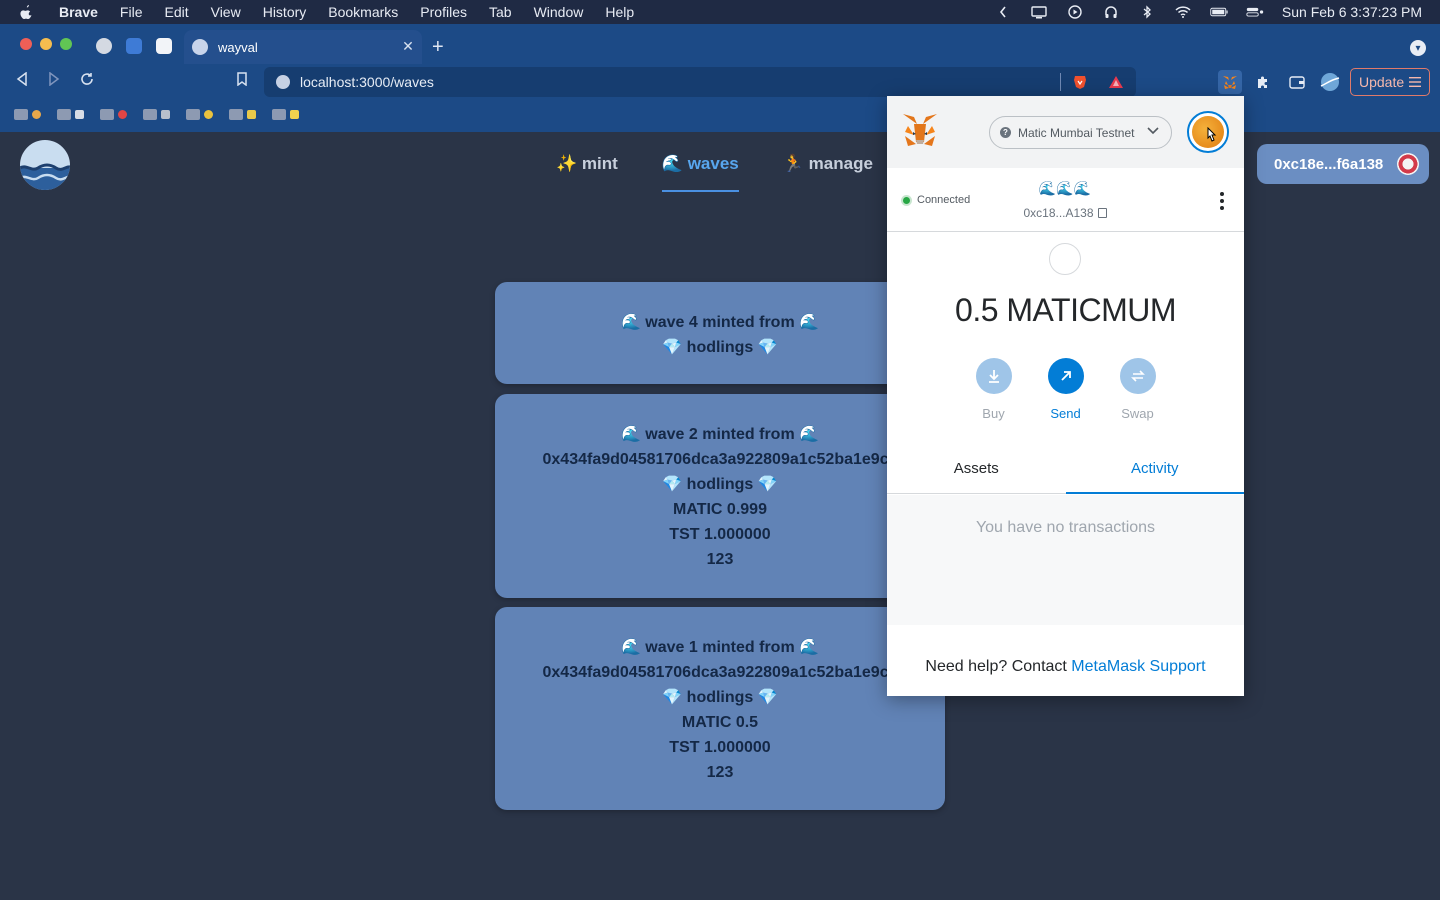  I want to click on menu-tab: Tab, so click(500, 12).